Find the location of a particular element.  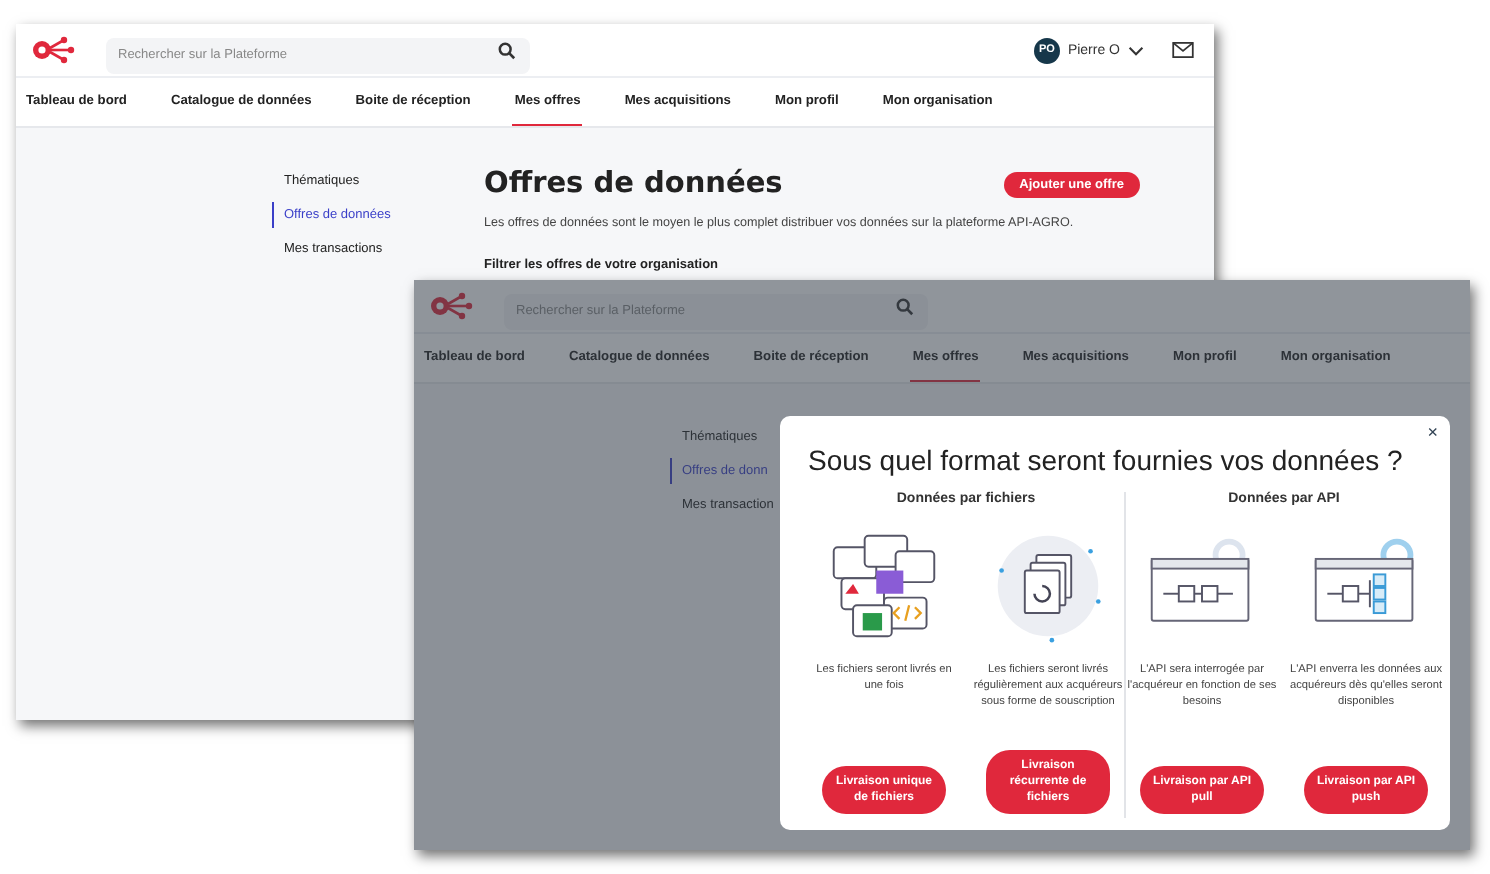

modal-title: Sous quel format seront fournies vos données ? is located at coordinates (1106, 460).